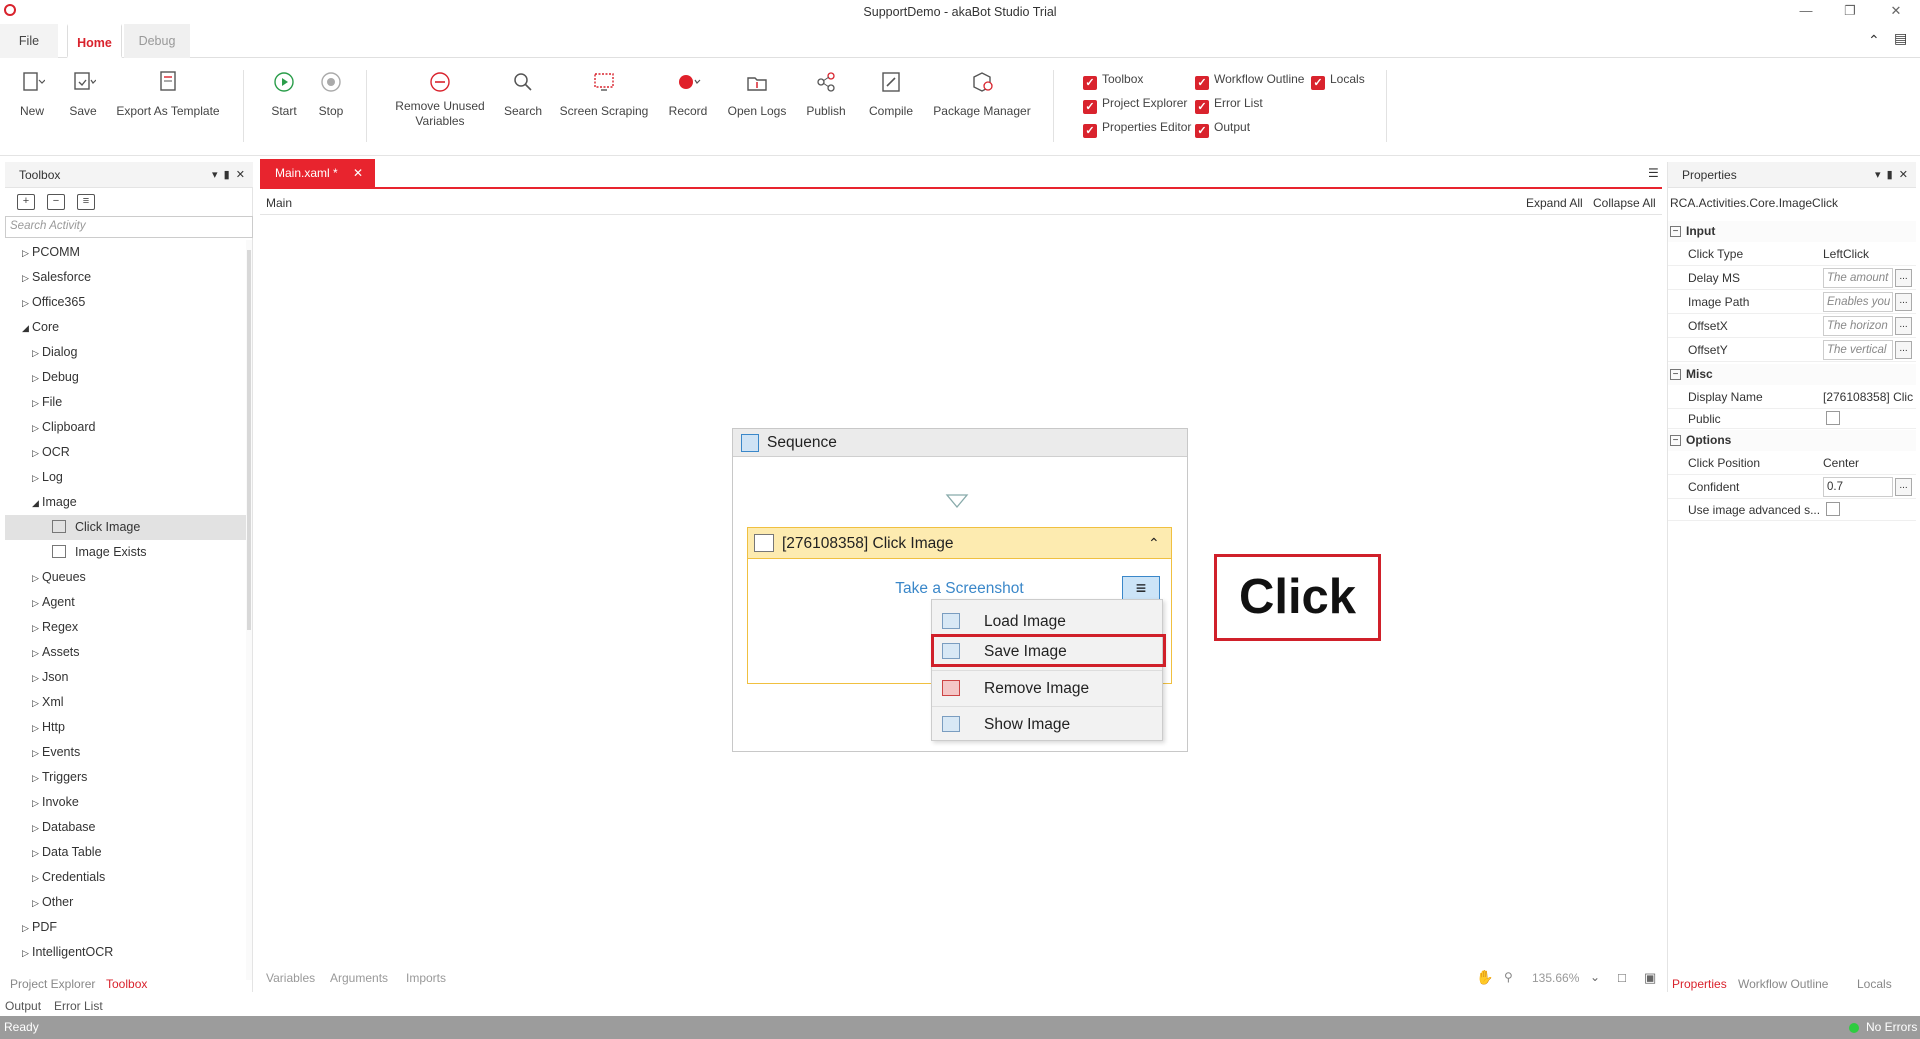  Describe the element at coordinates (52, 984) in the screenshot. I see `tab-project-explorer: Project Explorer` at that location.